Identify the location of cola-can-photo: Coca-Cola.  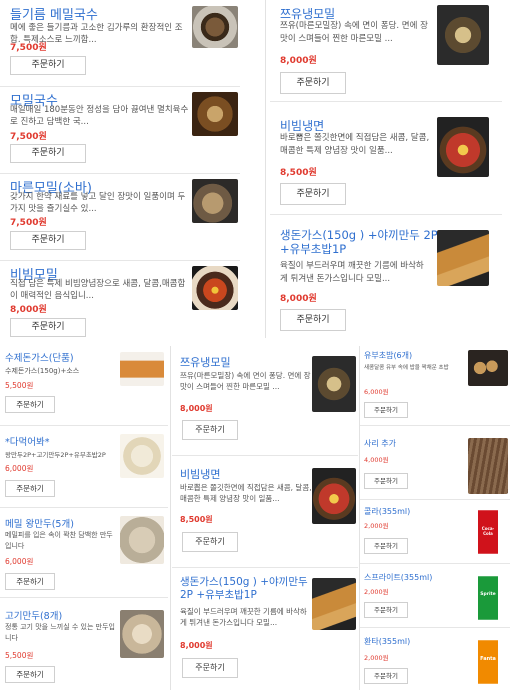
(488, 531).